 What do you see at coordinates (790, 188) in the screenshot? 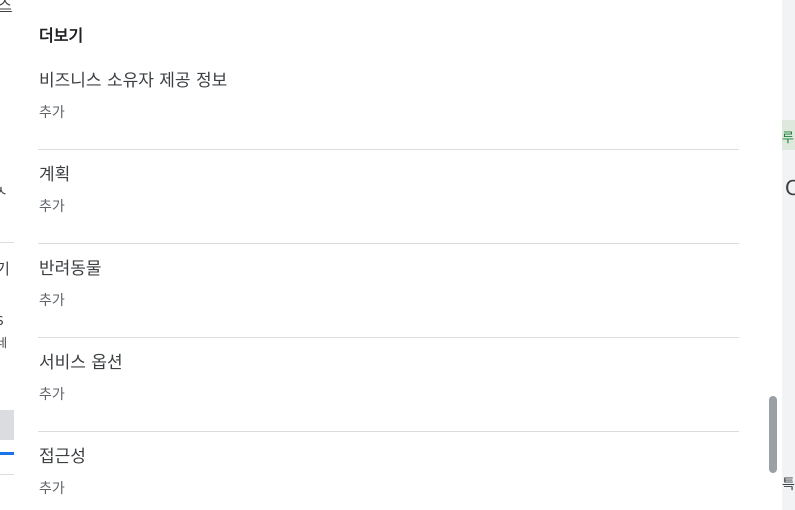
I see `background-fragment: C` at bounding box center [790, 188].